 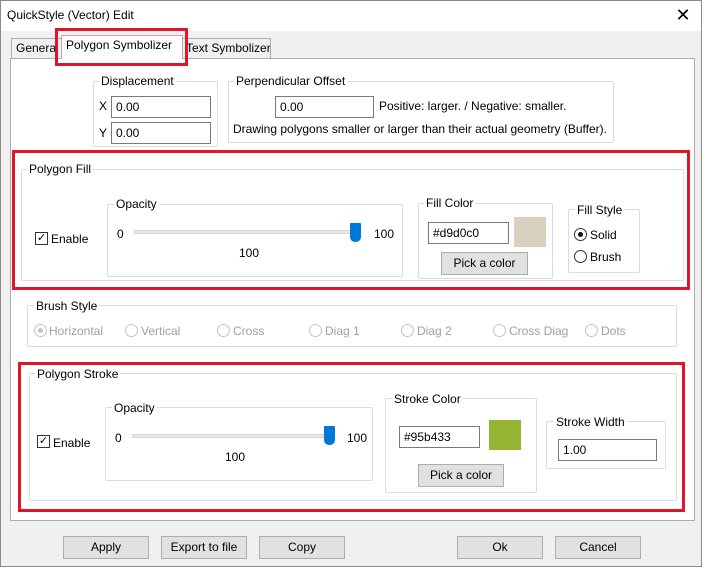 What do you see at coordinates (103, 106) in the screenshot?
I see `x-label: X` at bounding box center [103, 106].